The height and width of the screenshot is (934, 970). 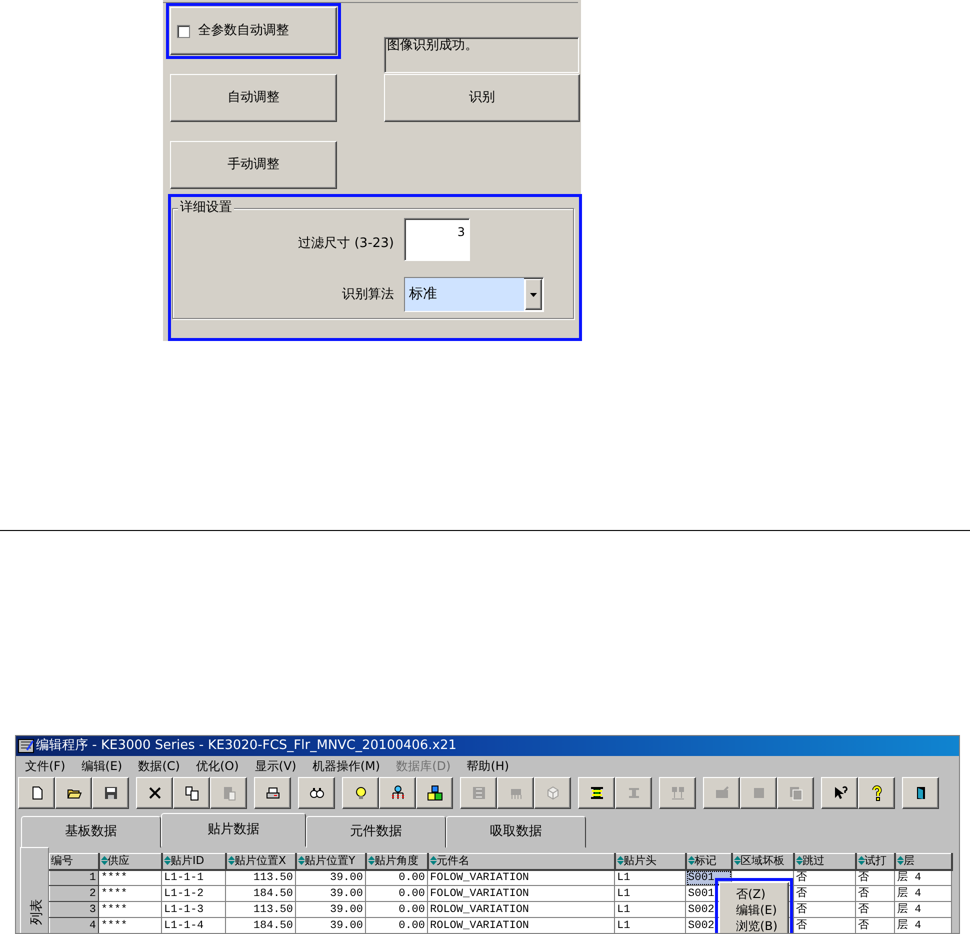 I want to click on algorithm-dropdown: 标准, so click(x=474, y=294).